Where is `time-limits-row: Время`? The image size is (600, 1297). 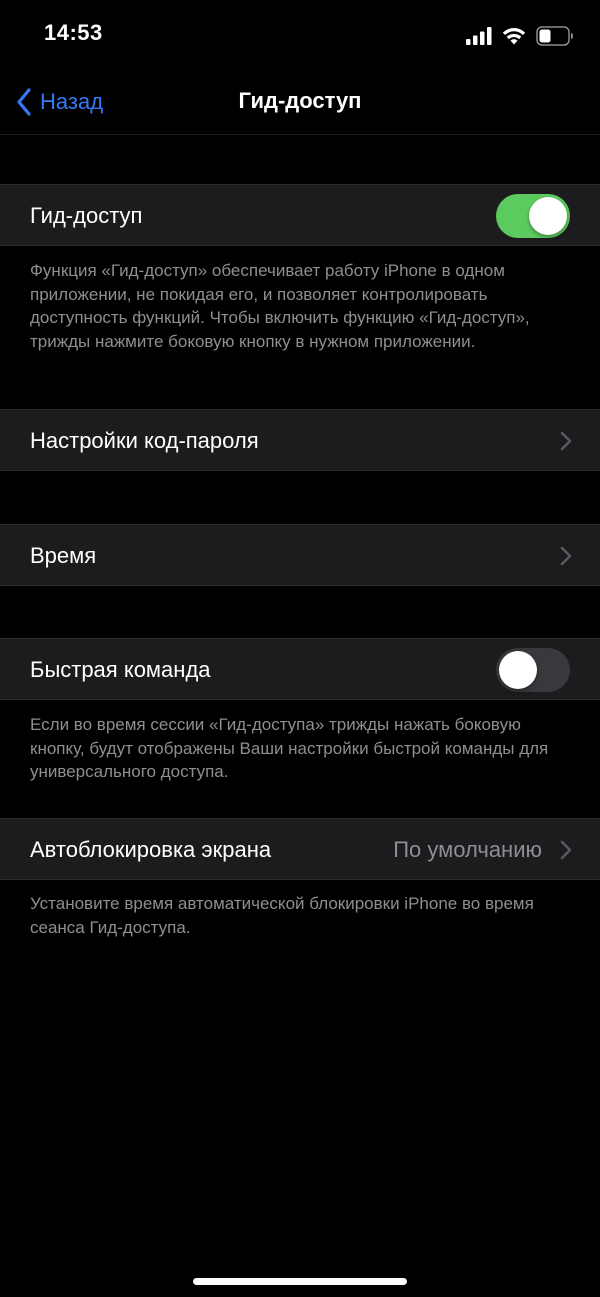 time-limits-row: Время is located at coordinates (300, 555).